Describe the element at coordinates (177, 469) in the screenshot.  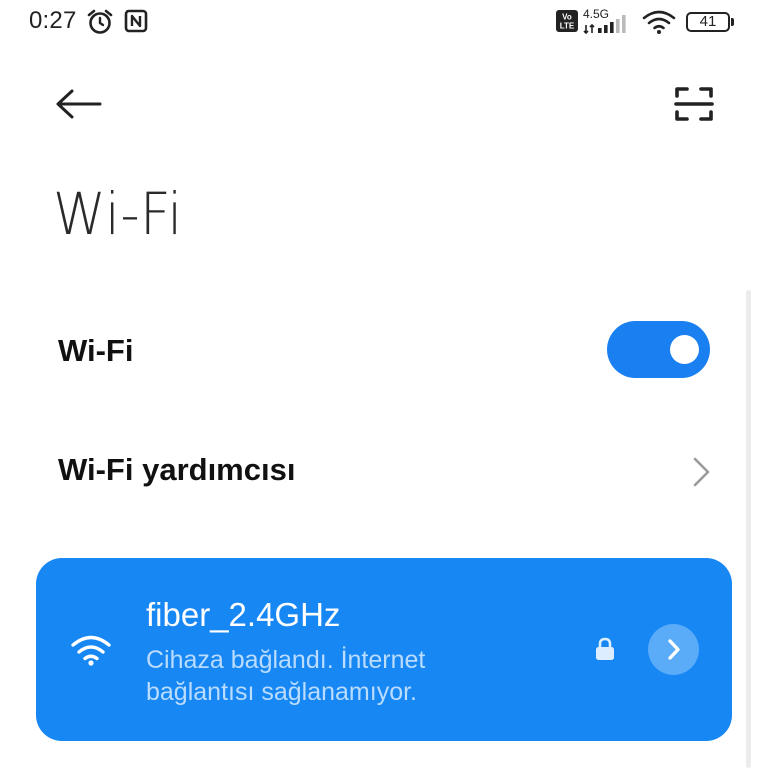
I see `wifi-assistant-label: Wi-Fi yardımcısı` at that location.